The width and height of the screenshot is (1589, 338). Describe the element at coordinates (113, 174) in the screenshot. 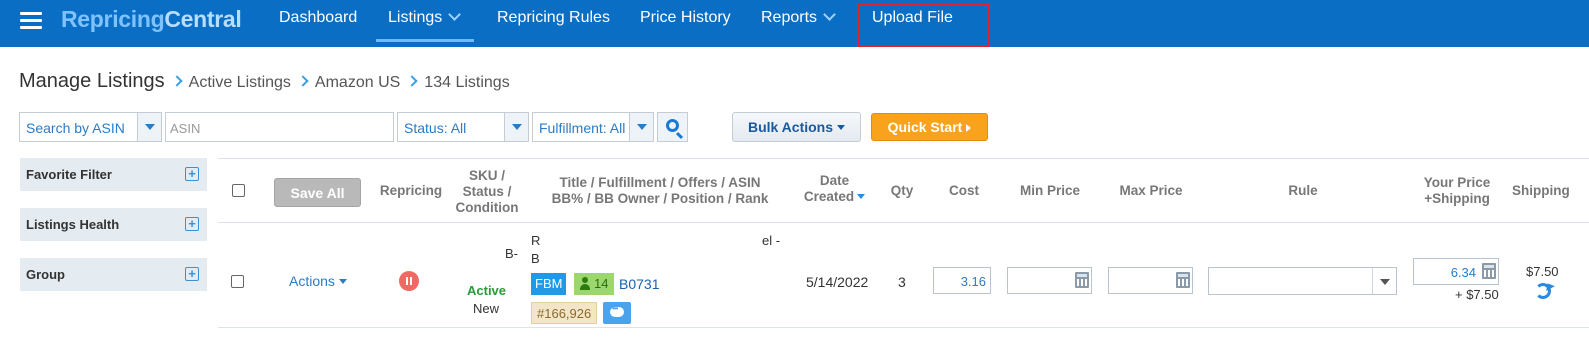

I see `sidebar-favorite-filter: Favorite Filter +` at that location.